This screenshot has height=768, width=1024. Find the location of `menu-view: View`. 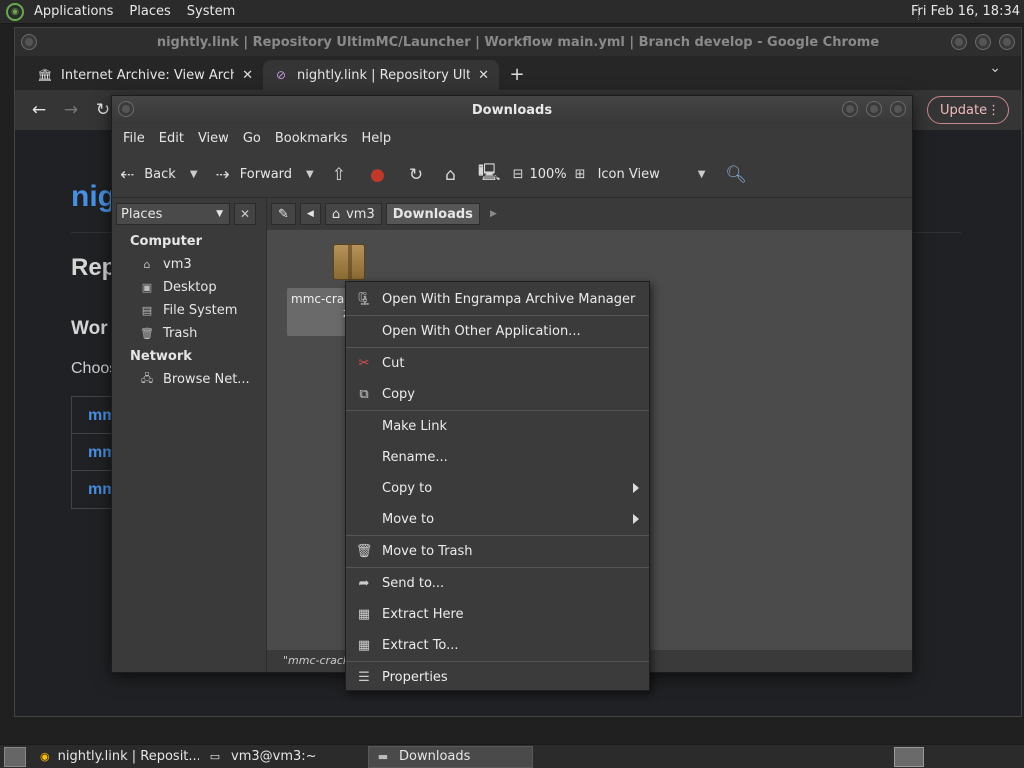

menu-view: View is located at coordinates (213, 138).